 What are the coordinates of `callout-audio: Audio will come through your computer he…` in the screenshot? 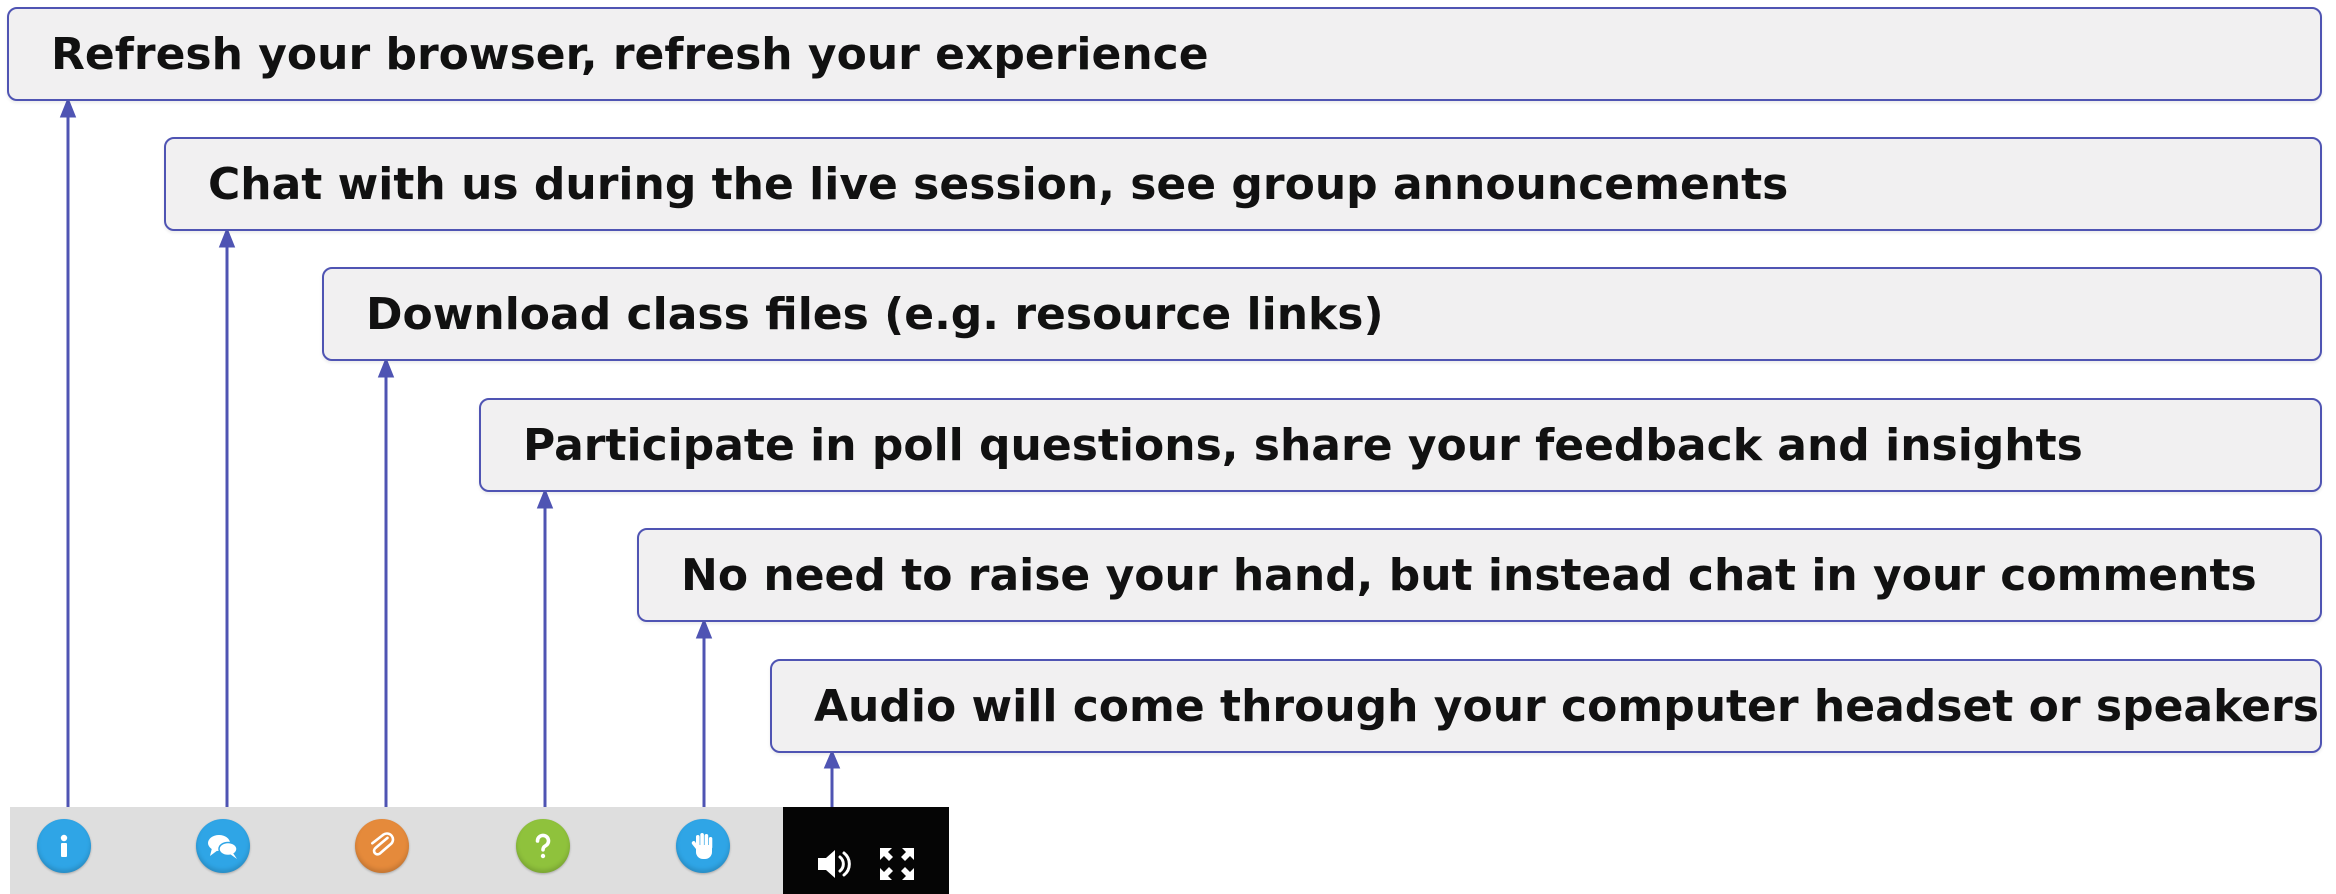 It's located at (1546, 706).